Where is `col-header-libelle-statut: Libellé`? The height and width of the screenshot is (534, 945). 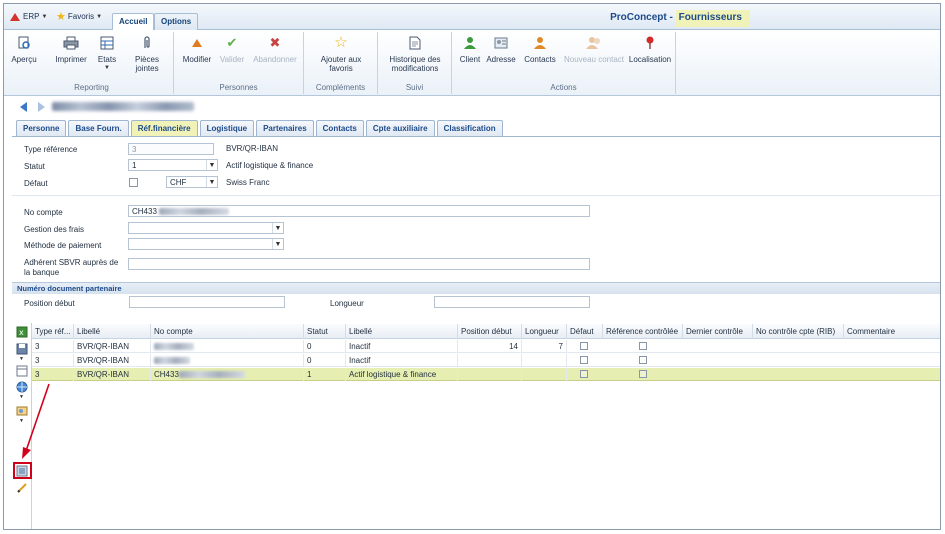
col-header-libelle-statut: Libellé is located at coordinates (402, 331).